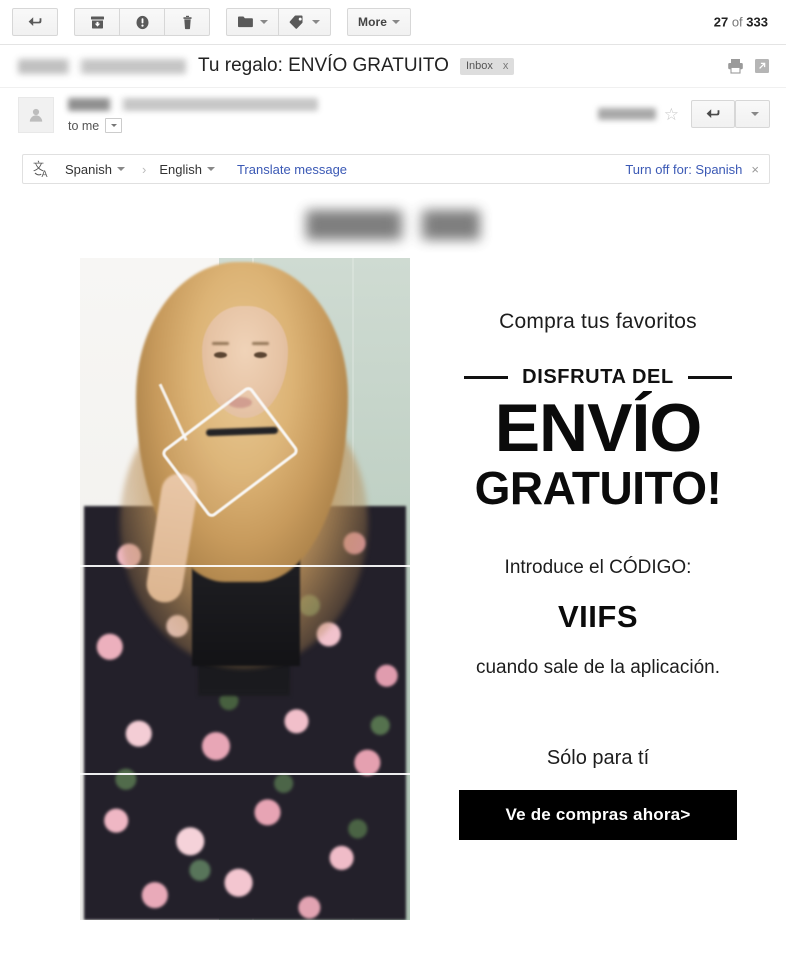 This screenshot has width=786, height=959. Describe the element at coordinates (737, 22) in the screenshot. I see `counter-separator: of` at that location.